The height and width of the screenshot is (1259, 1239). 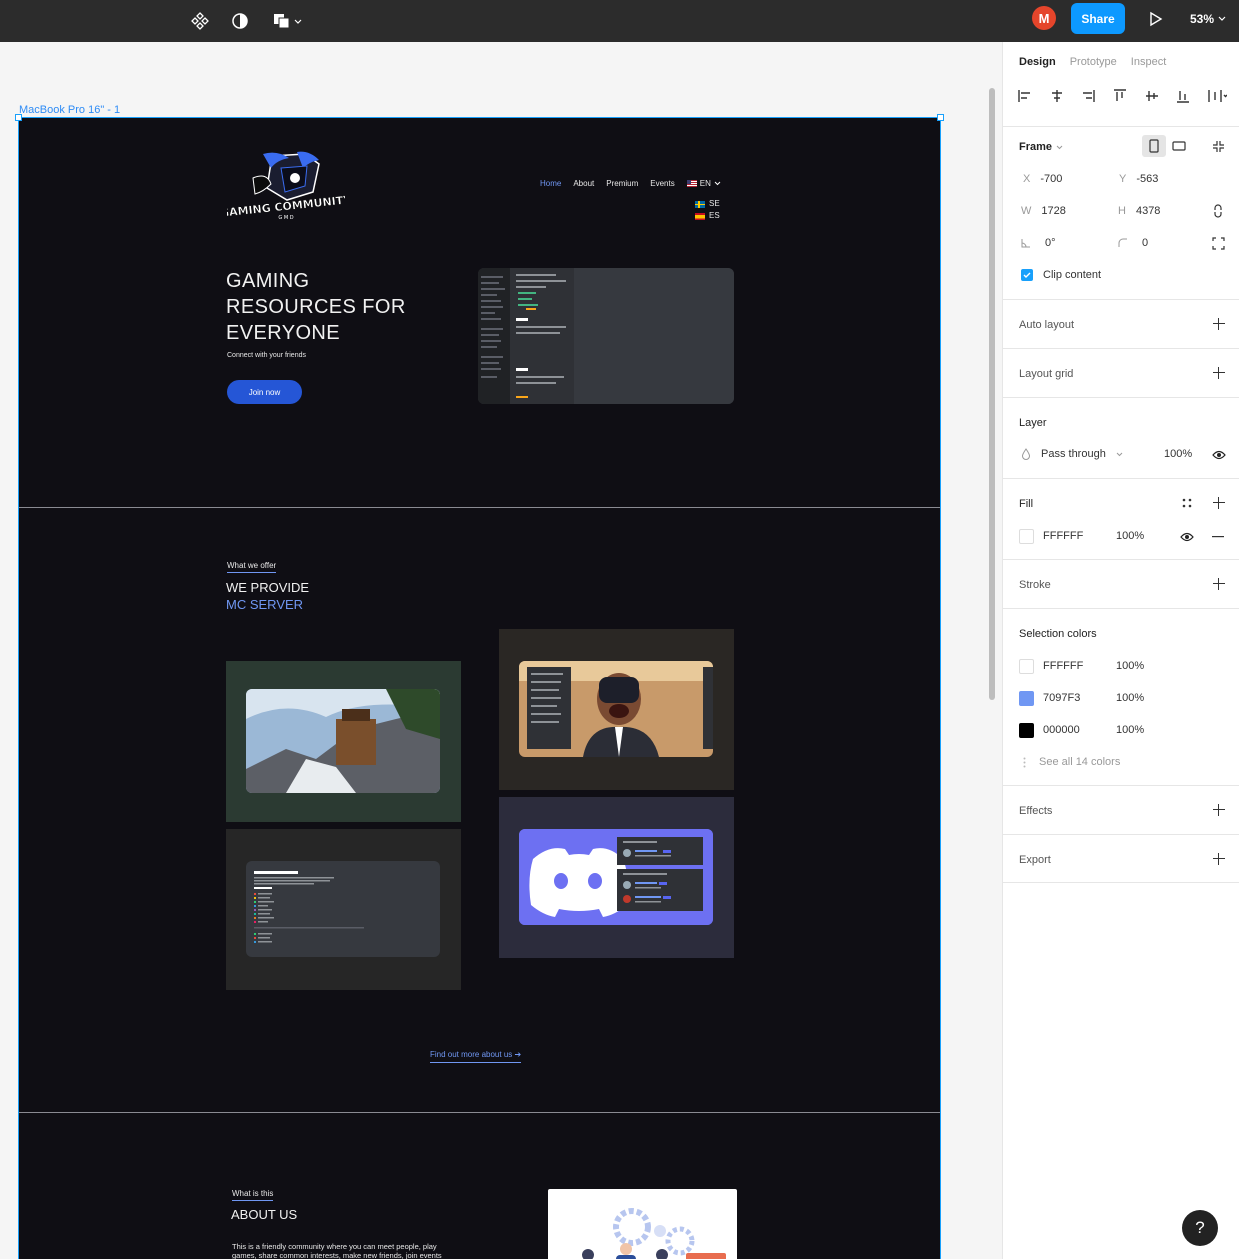 I want to click on add-layout-grid-icon, so click(x=1219, y=373).